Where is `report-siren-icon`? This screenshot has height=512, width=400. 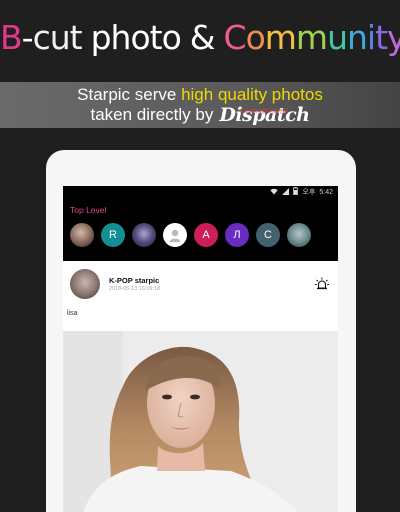
report-siren-icon is located at coordinates (322, 284).